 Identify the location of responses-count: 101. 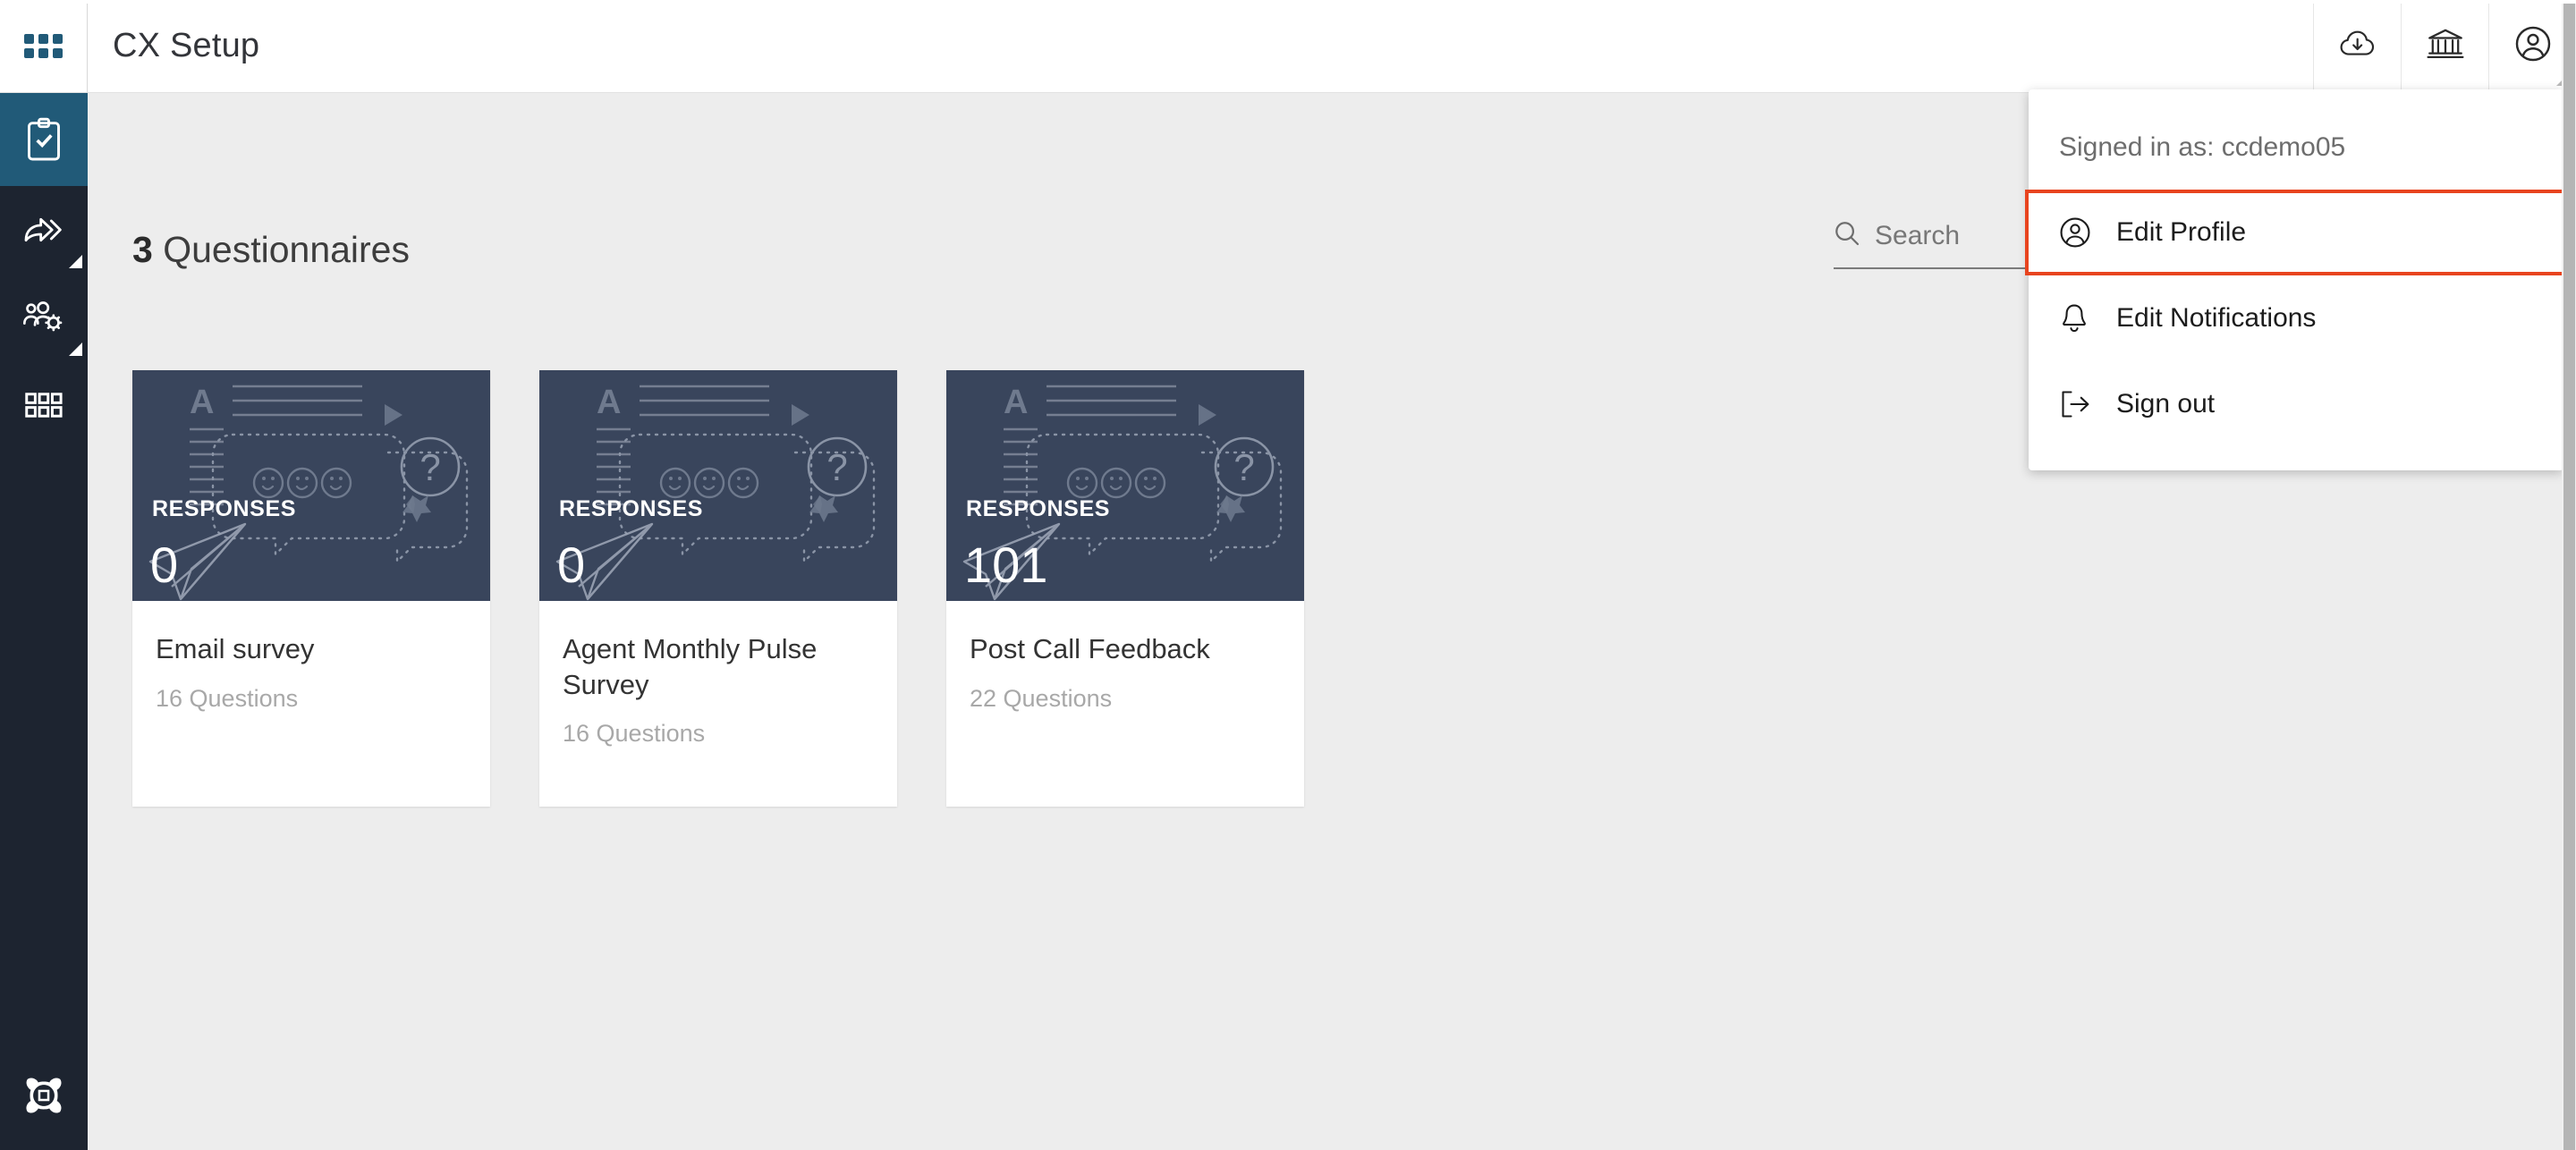
(1006, 565).